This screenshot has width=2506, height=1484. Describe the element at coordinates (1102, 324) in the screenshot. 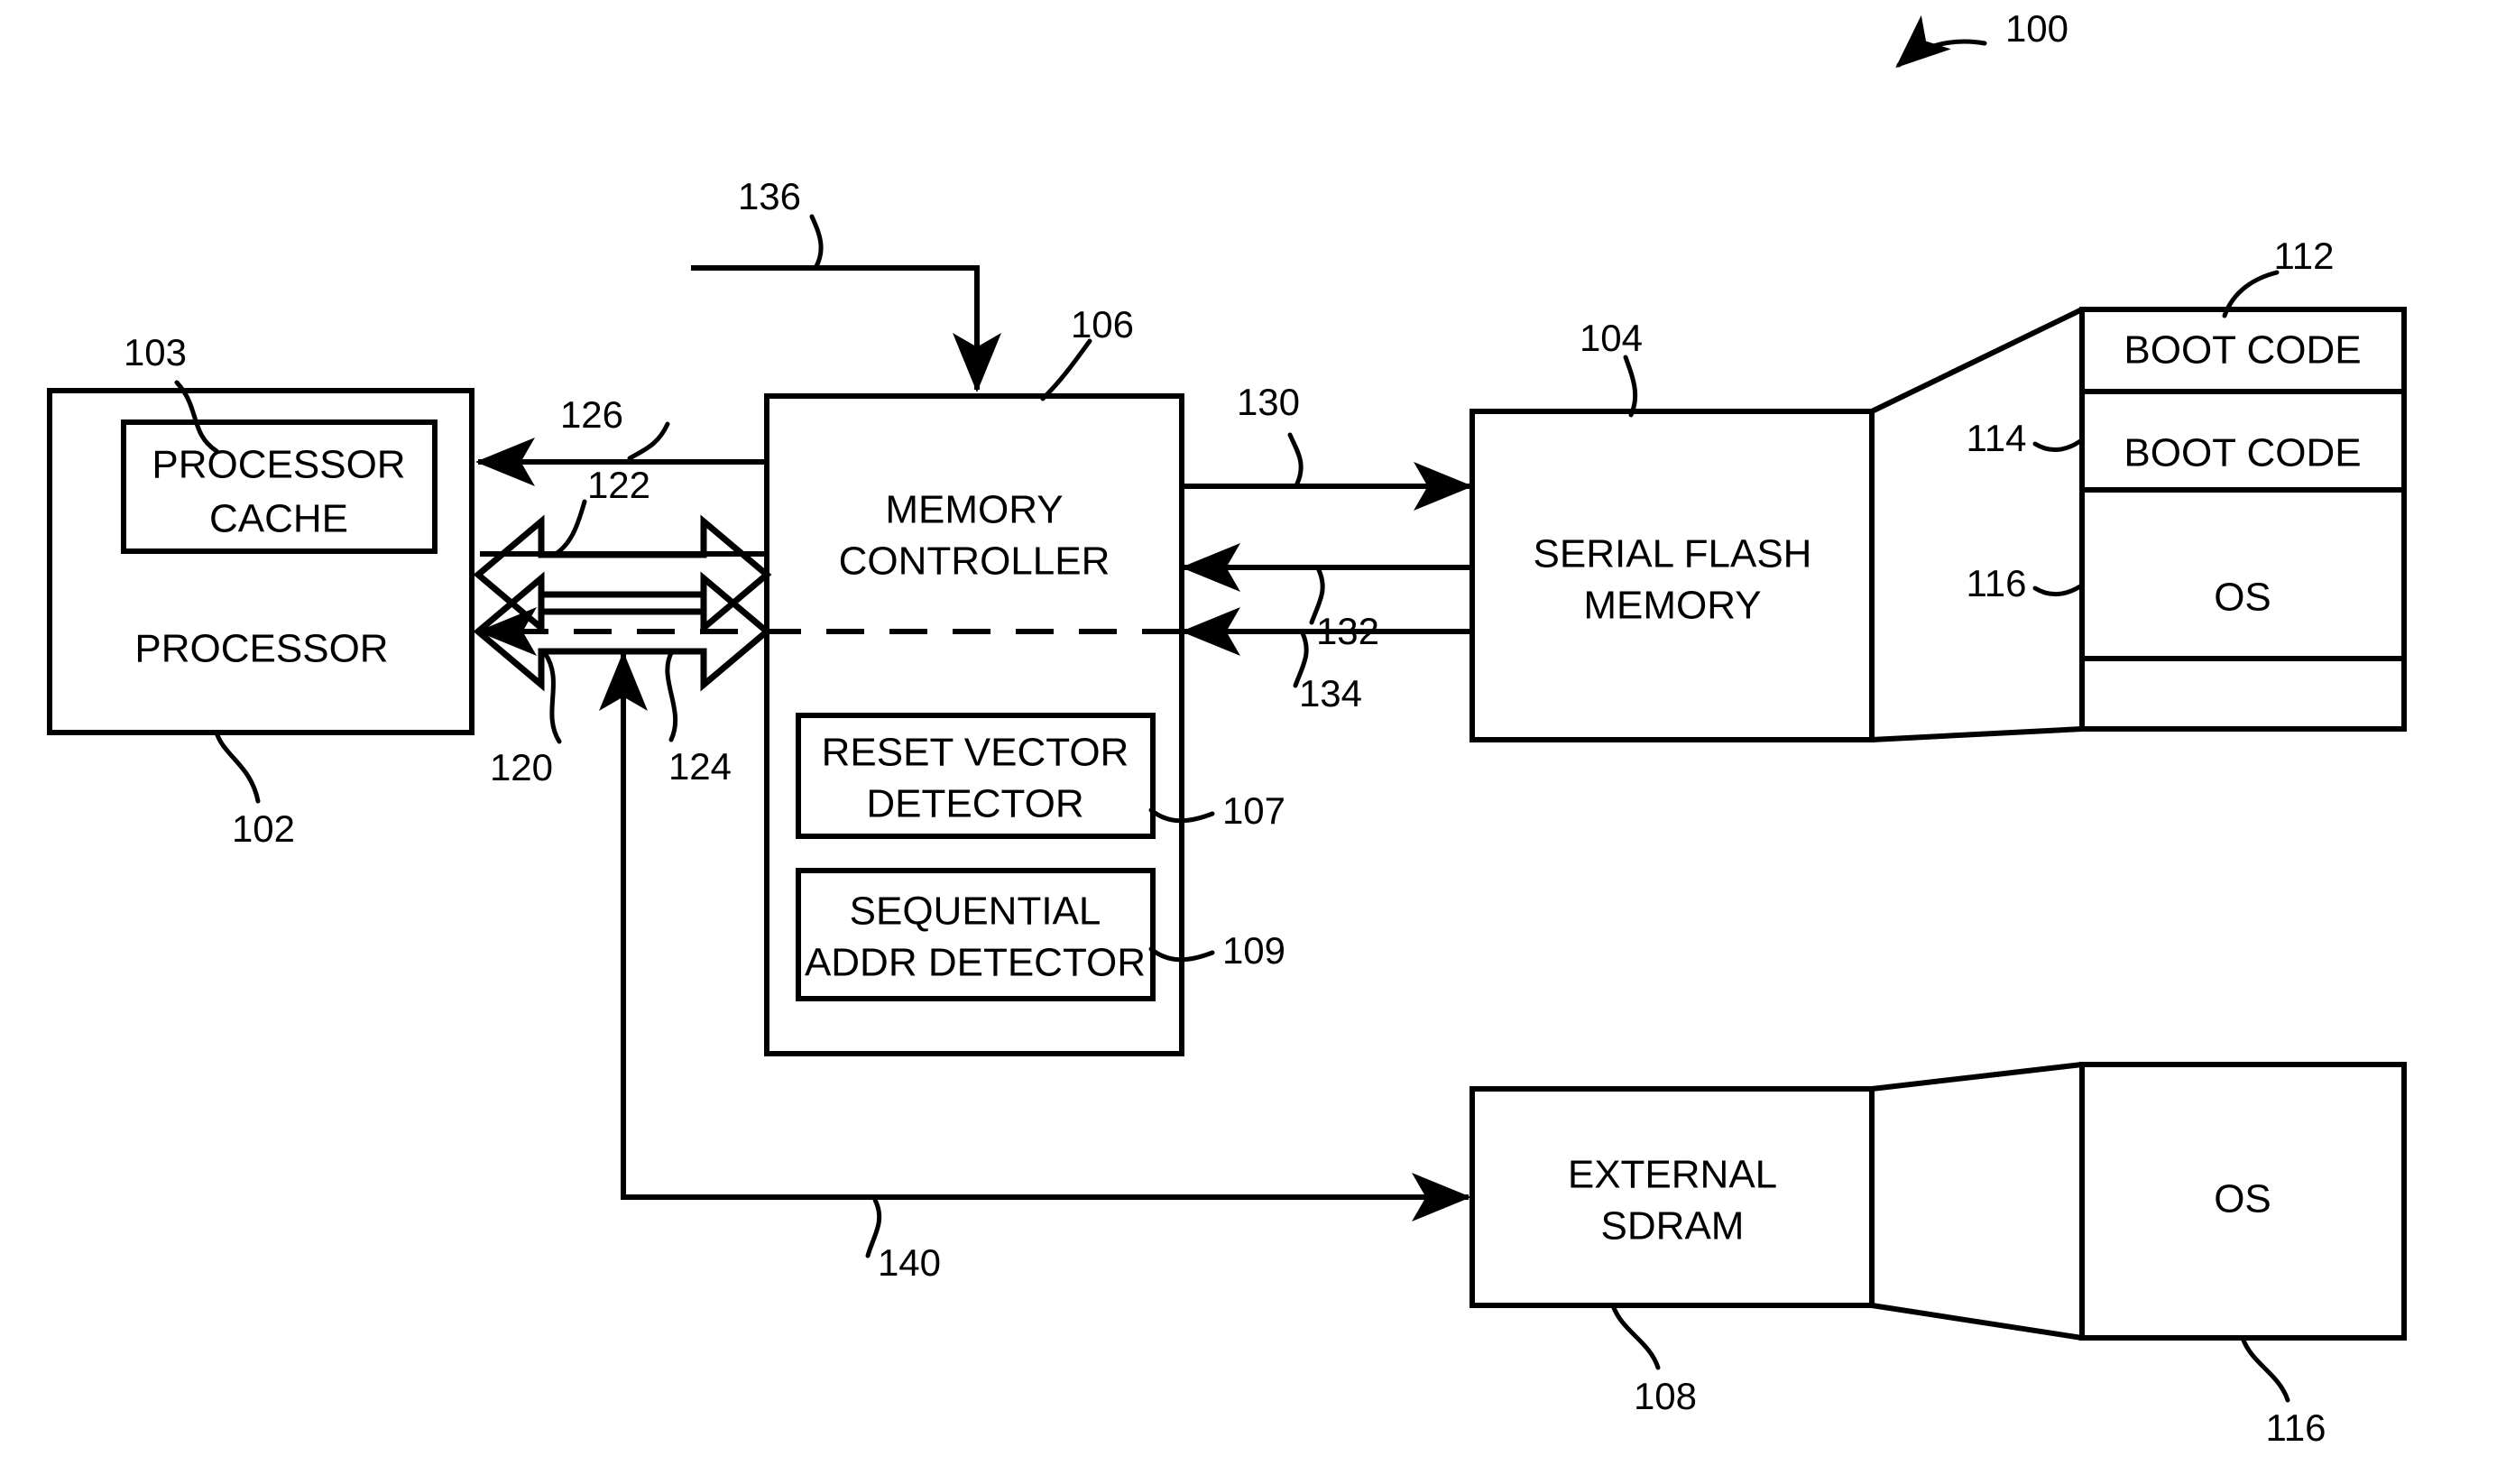

I see `ref-number-106: 106` at that location.